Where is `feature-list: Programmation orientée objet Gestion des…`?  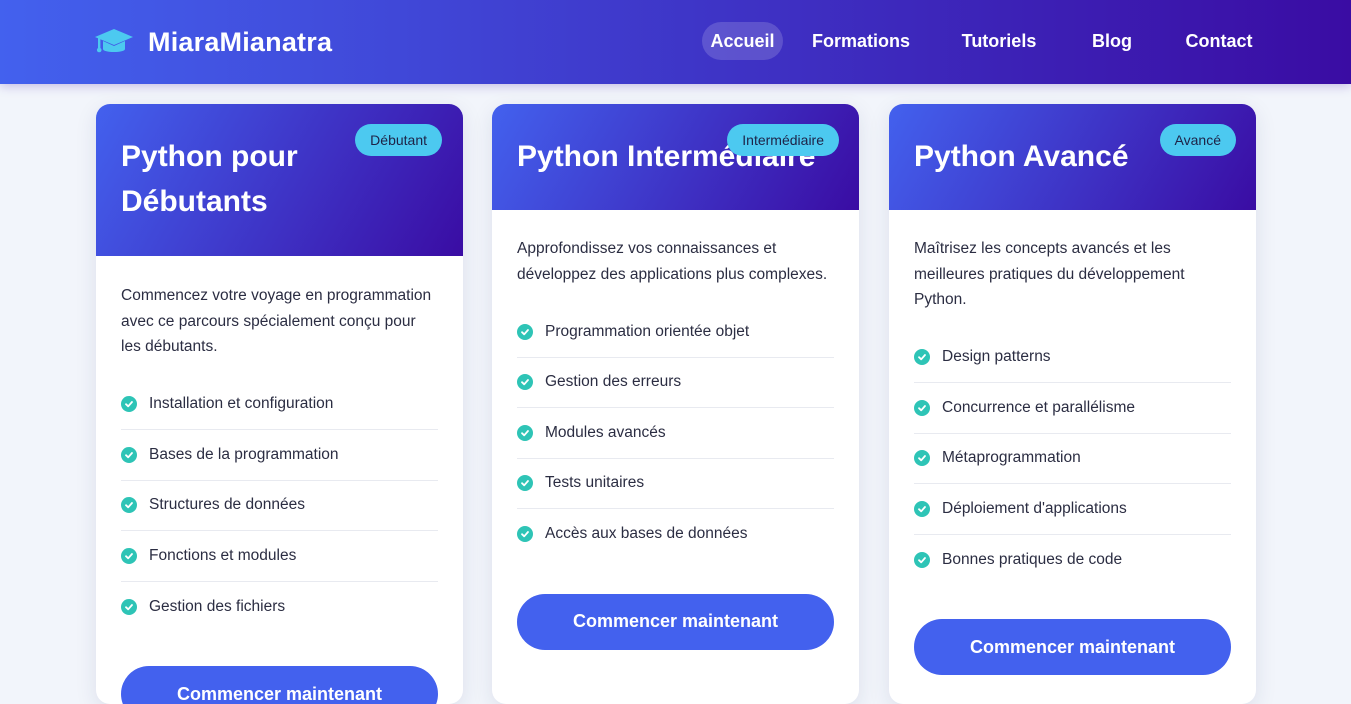 feature-list: Programmation orientée objet Gestion des… is located at coordinates (675, 433).